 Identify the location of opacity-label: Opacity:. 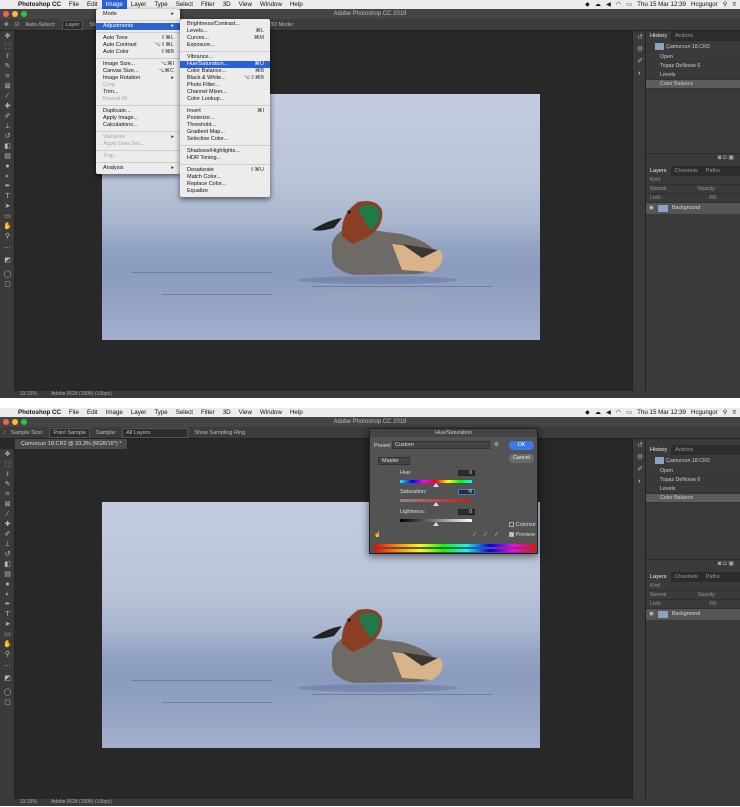
(707, 595).